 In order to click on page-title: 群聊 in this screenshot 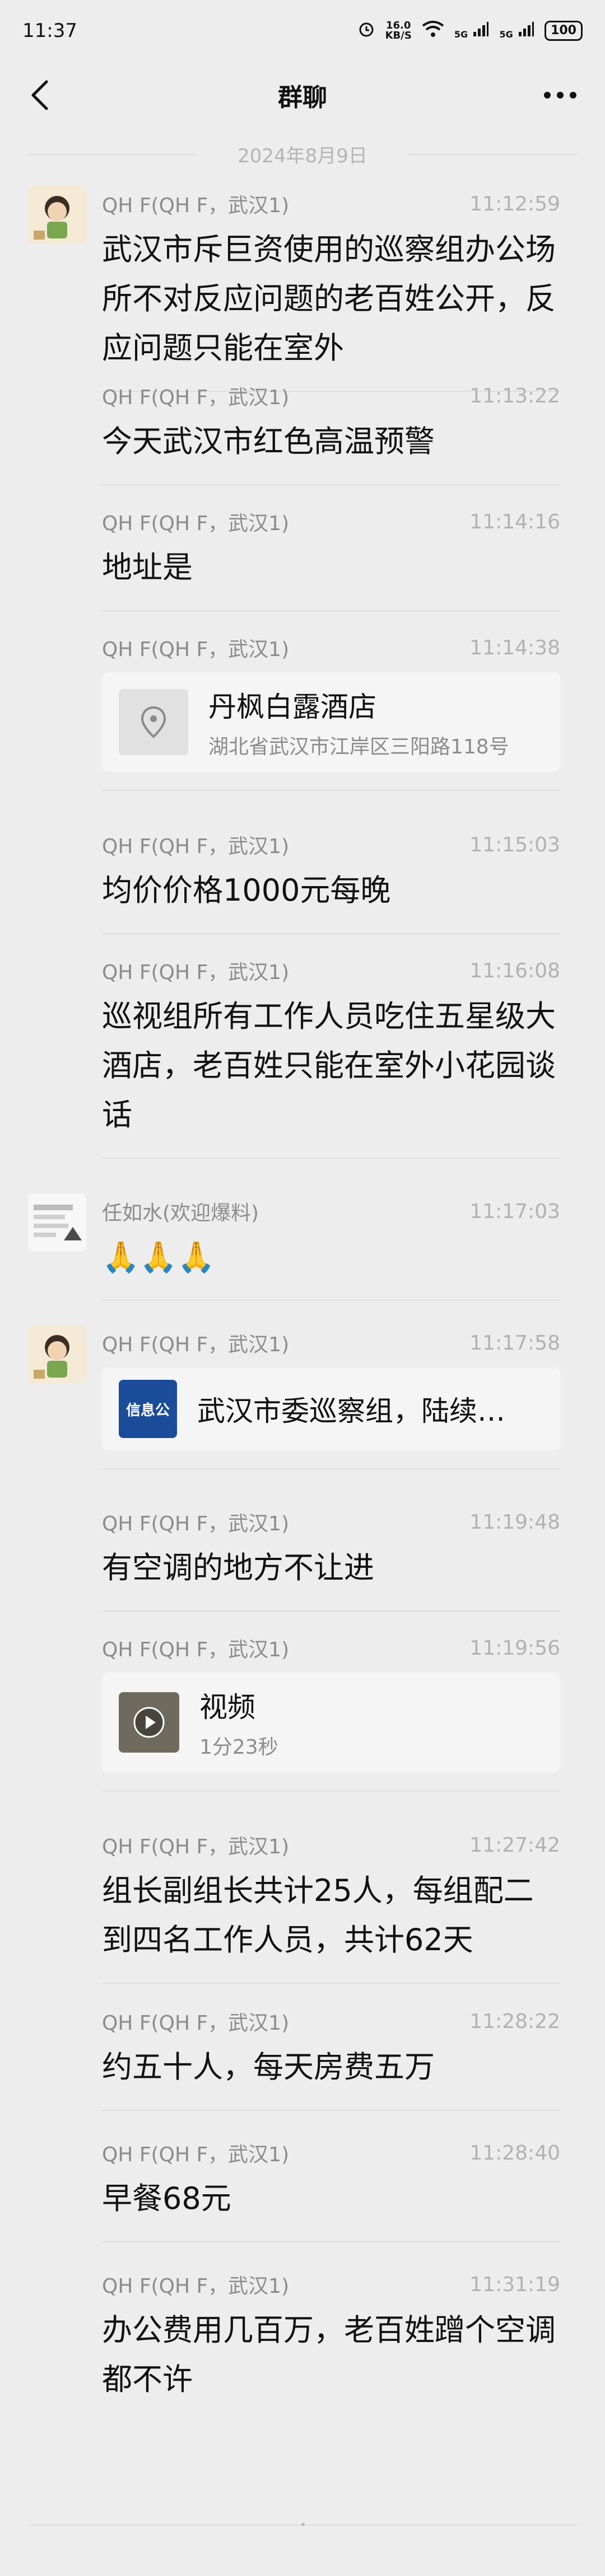, I will do `click(302, 97)`.